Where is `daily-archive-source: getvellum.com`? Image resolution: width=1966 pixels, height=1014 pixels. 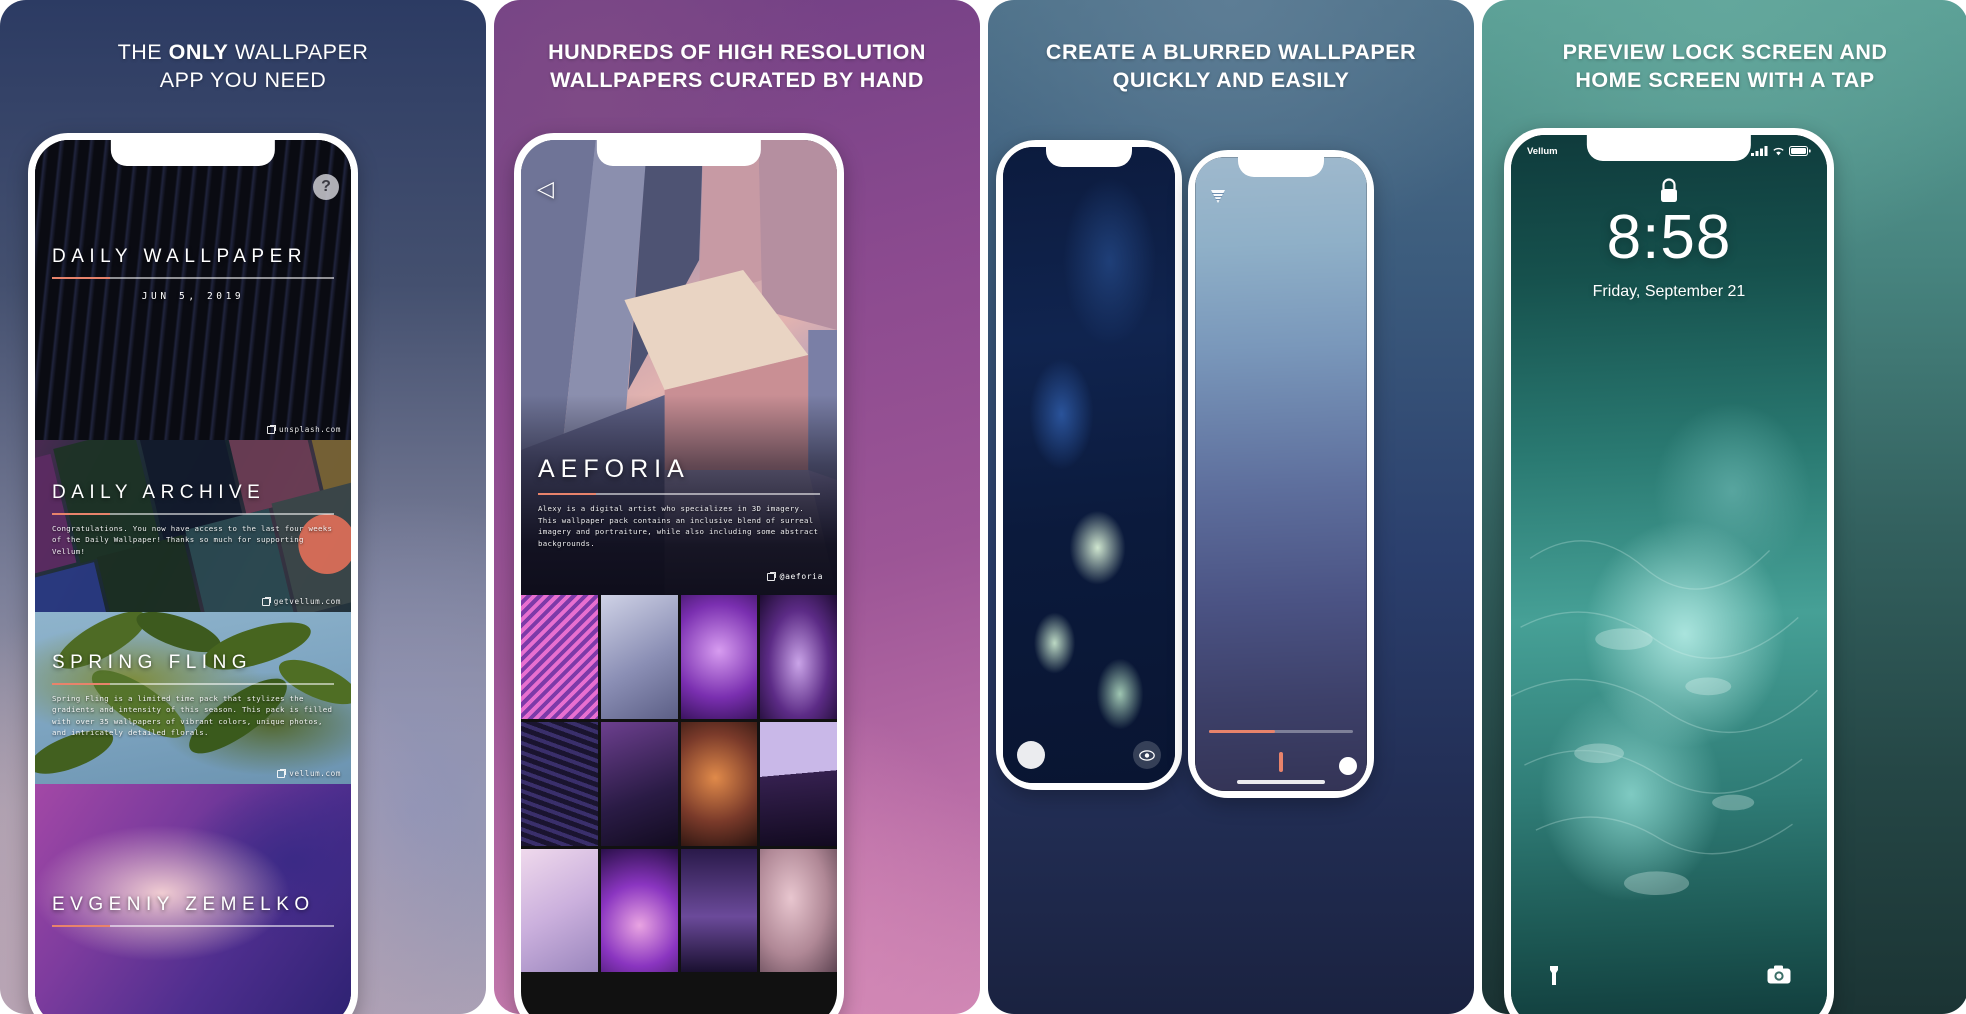 daily-archive-source: getvellum.com is located at coordinates (301, 601).